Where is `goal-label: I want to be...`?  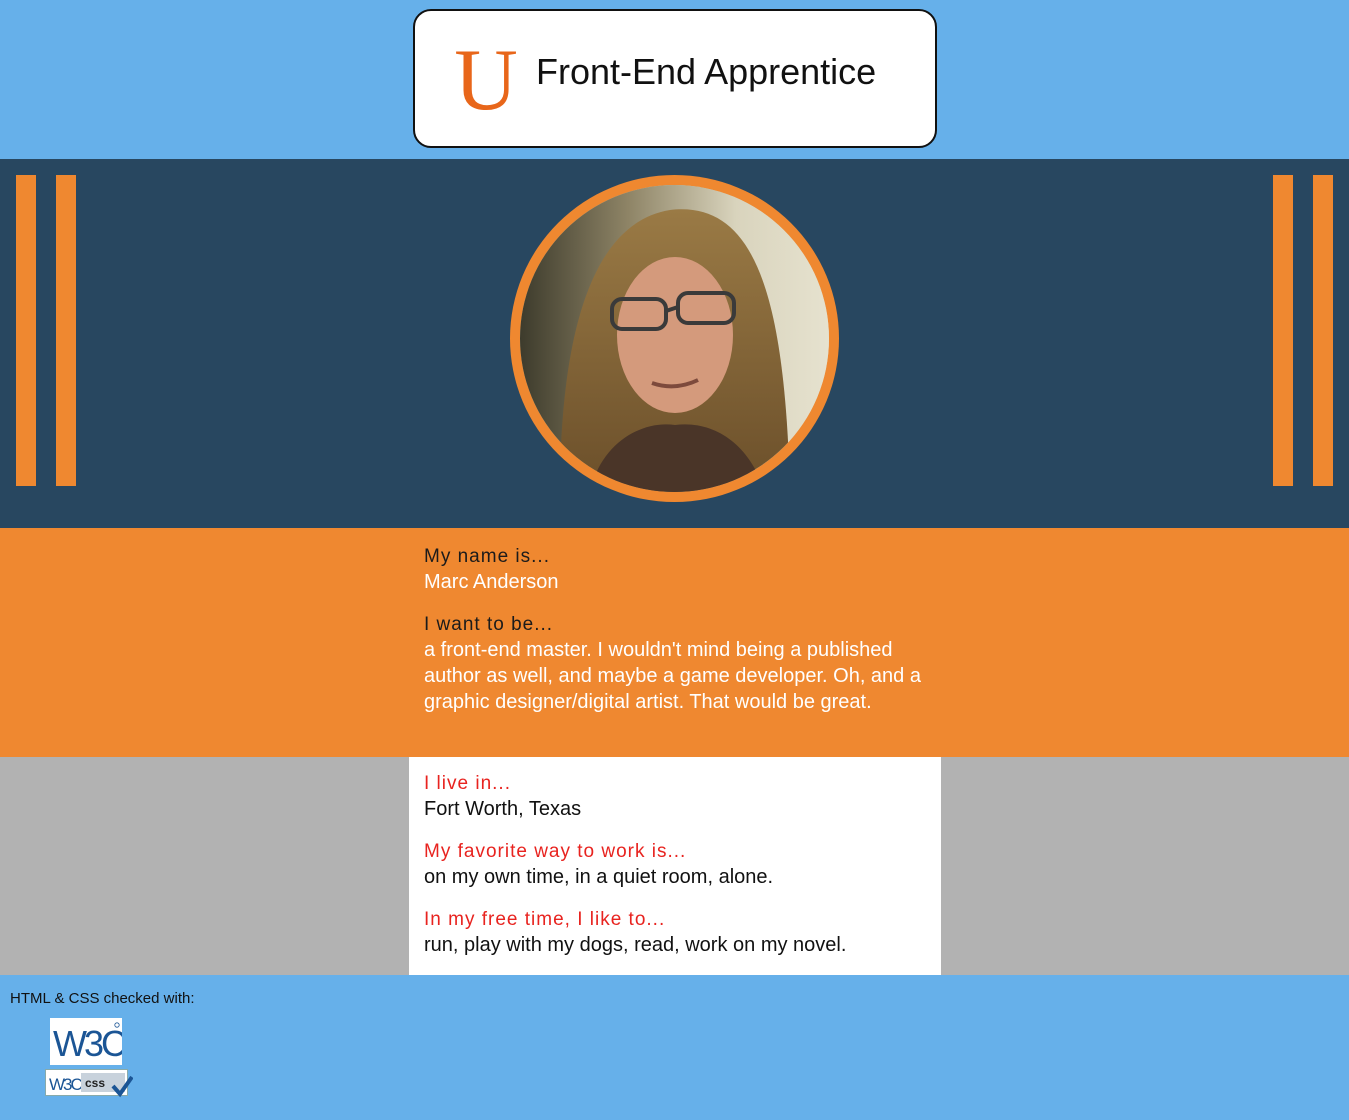 goal-label: I want to be... is located at coordinates (489, 624).